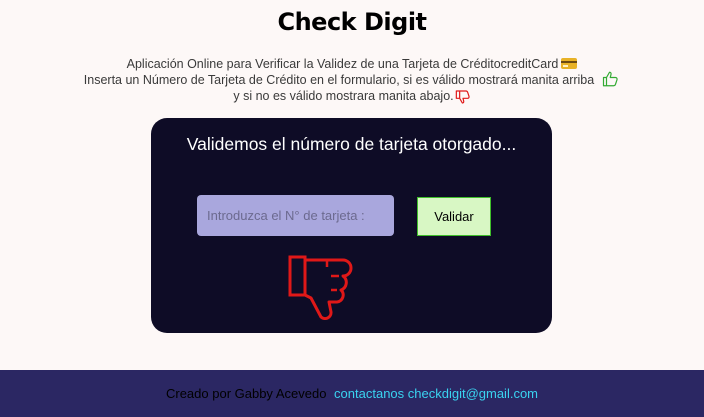  Describe the element at coordinates (295, 215) in the screenshot. I see `card-number-input` at that location.